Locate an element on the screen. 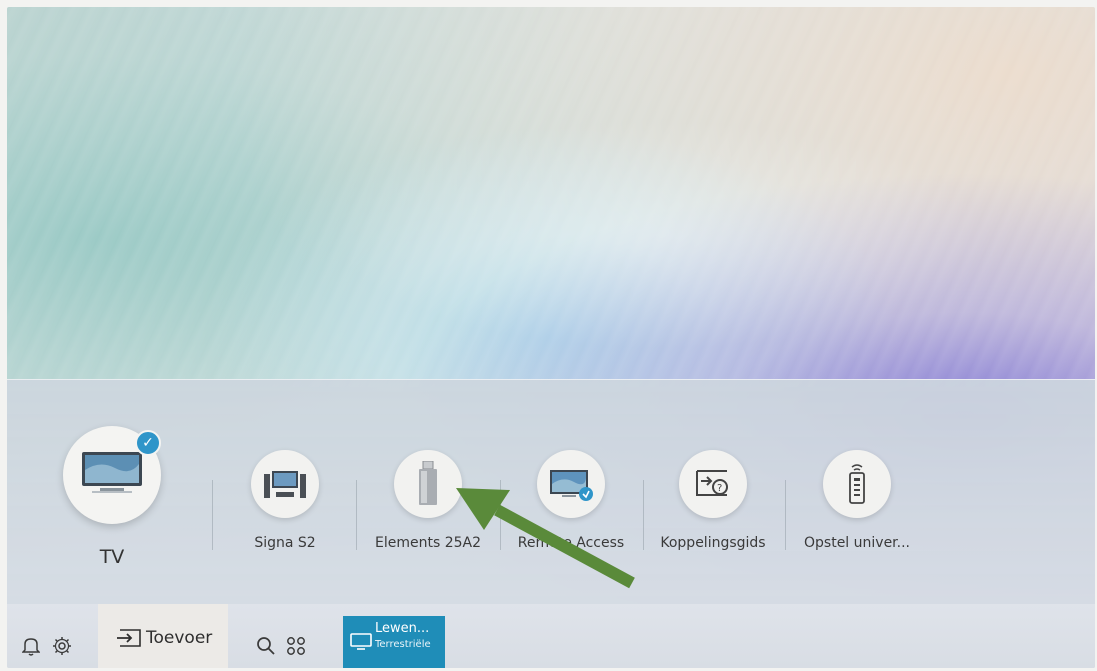  source-signa-s2-label: Signa S2 is located at coordinates (285, 543).